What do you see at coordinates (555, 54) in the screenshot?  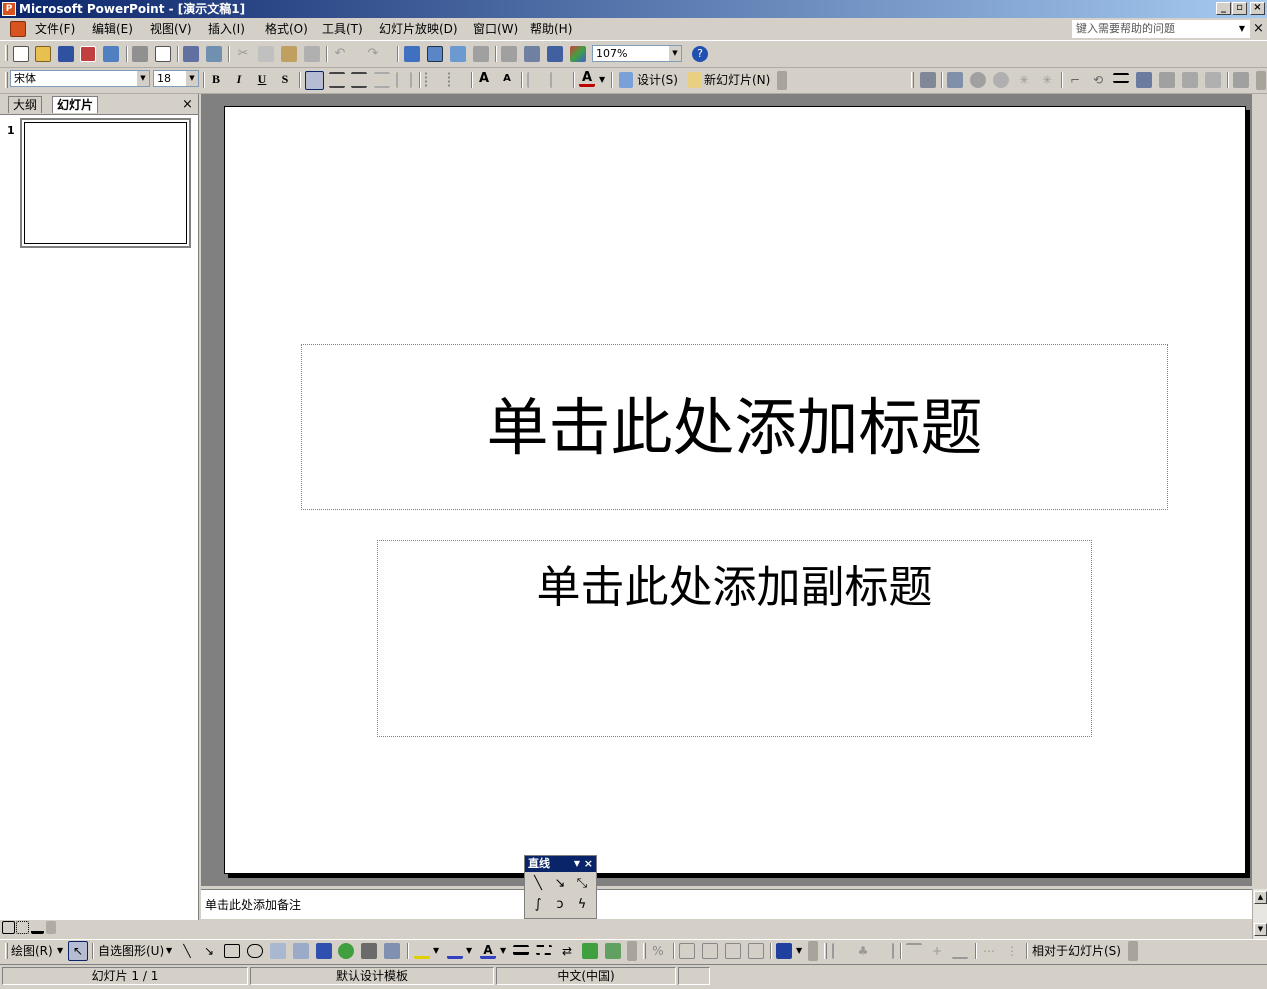 I see `grid-icon` at bounding box center [555, 54].